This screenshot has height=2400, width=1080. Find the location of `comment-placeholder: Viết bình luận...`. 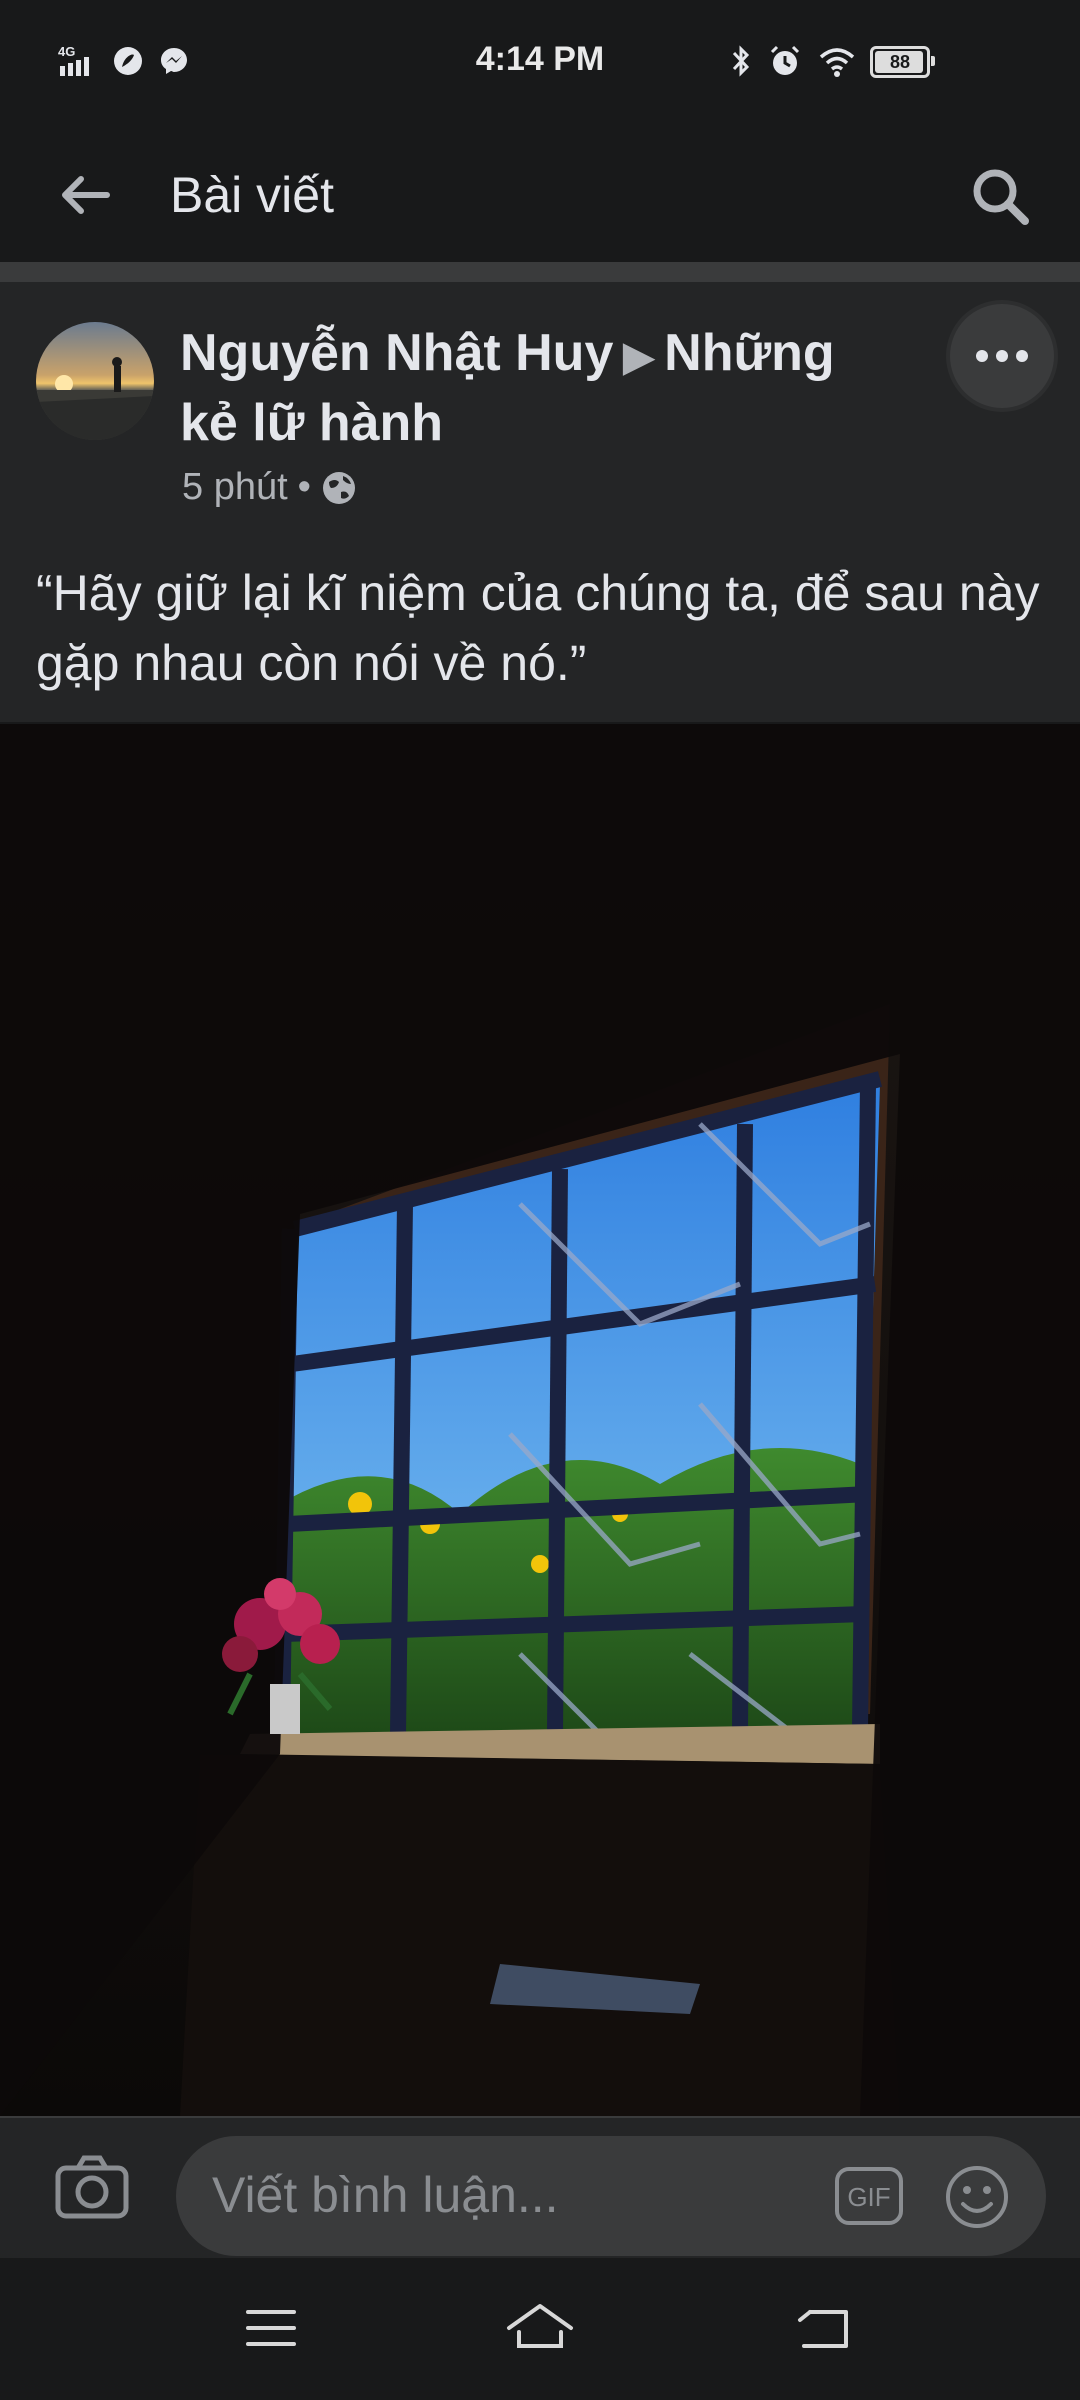

comment-placeholder: Viết bình luận... is located at coordinates (385, 2195).